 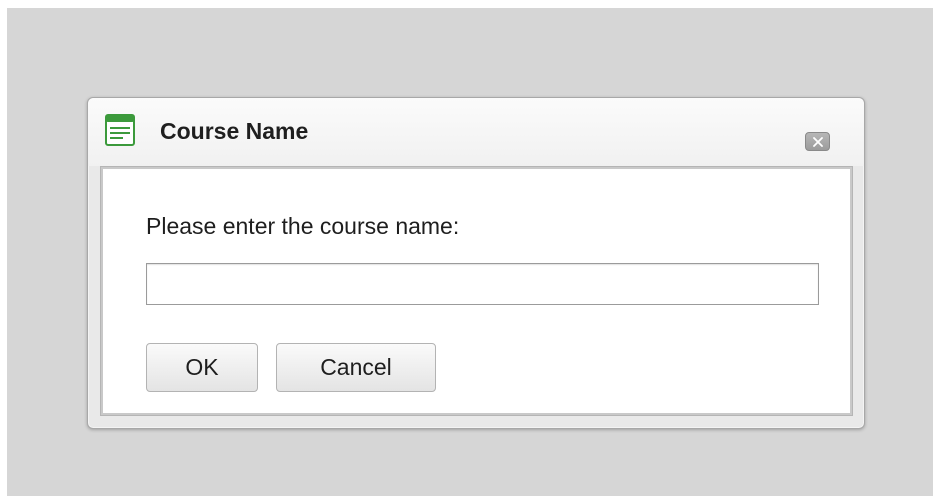 I want to click on dialog-titlebar: Course Name, so click(x=476, y=132).